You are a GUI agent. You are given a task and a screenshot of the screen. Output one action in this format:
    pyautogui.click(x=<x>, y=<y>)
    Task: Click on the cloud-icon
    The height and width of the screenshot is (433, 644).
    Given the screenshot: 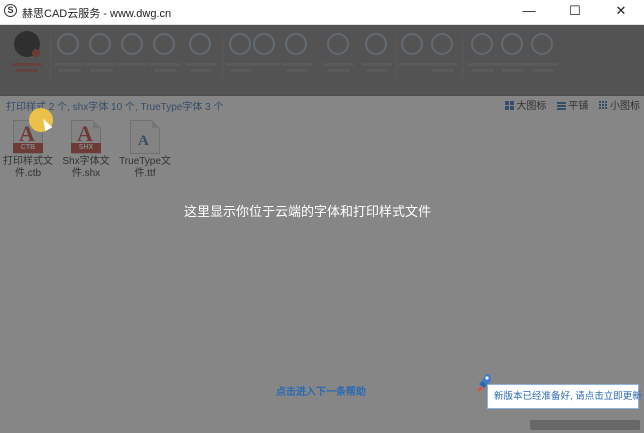 What is the action you would take?
    pyautogui.click(x=100, y=44)
    